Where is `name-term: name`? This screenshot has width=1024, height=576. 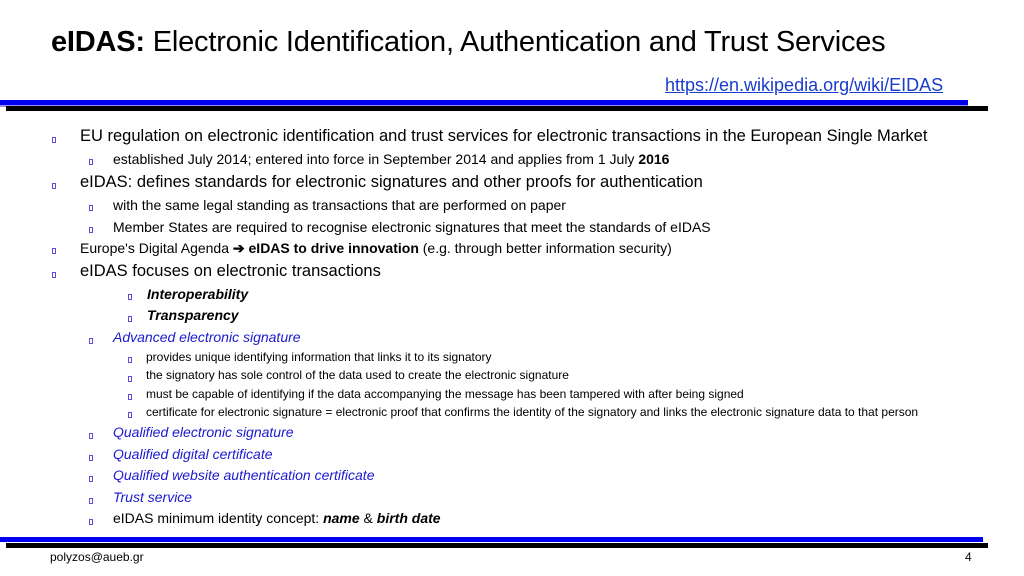
name-term: name is located at coordinates (341, 518).